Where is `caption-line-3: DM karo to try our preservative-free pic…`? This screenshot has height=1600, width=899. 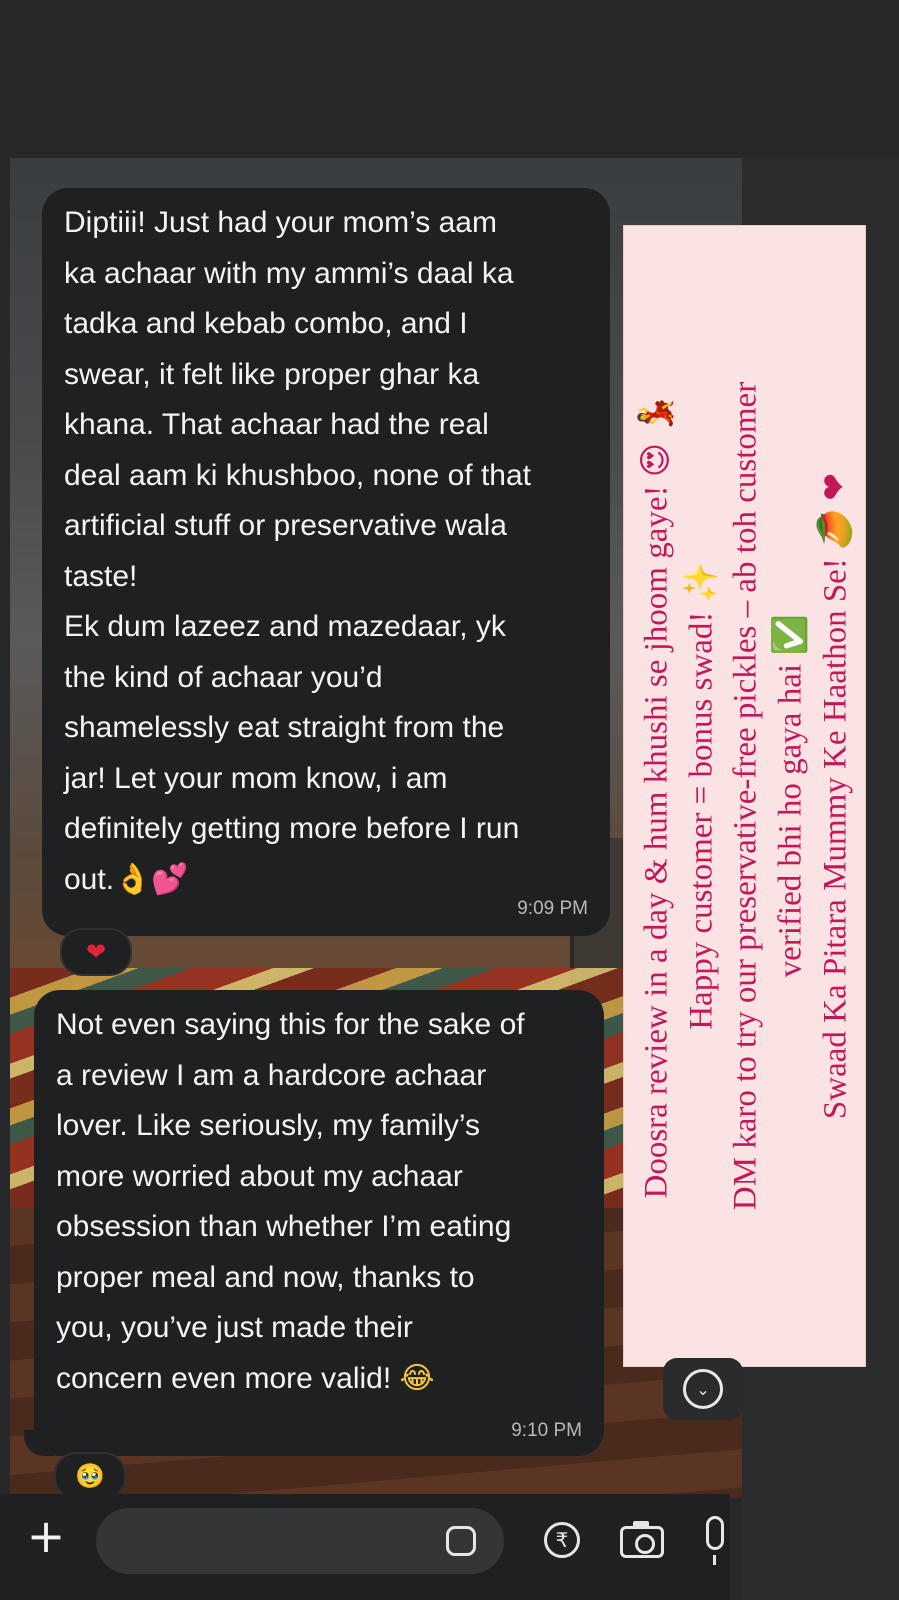 caption-line-3: DM karo to try our preservative-free pic… is located at coordinates (744, 796).